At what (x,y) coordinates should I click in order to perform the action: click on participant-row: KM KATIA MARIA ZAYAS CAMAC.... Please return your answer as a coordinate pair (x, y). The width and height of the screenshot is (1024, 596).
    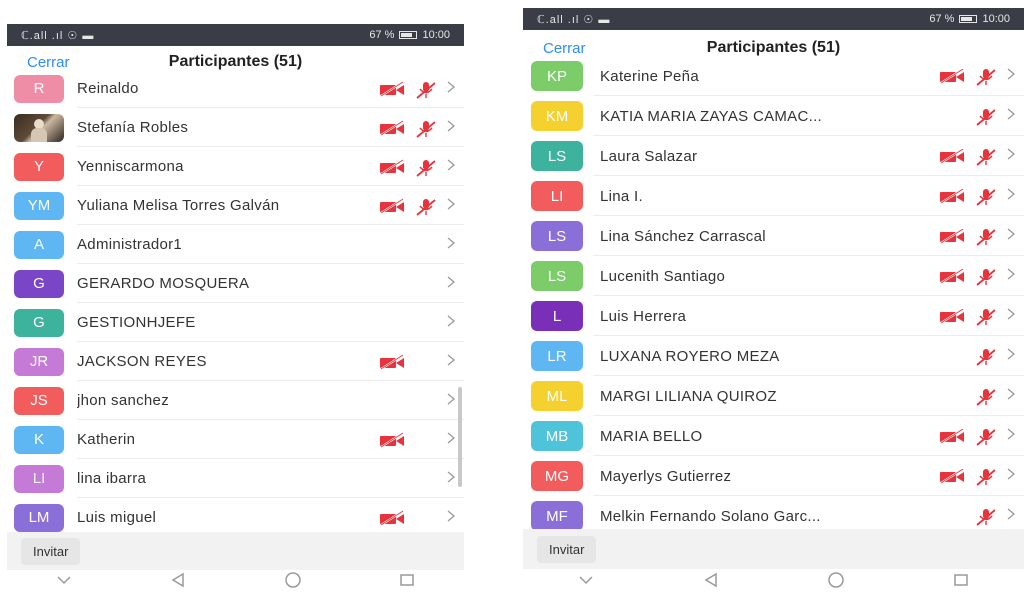
    Looking at the image, I should click on (773, 116).